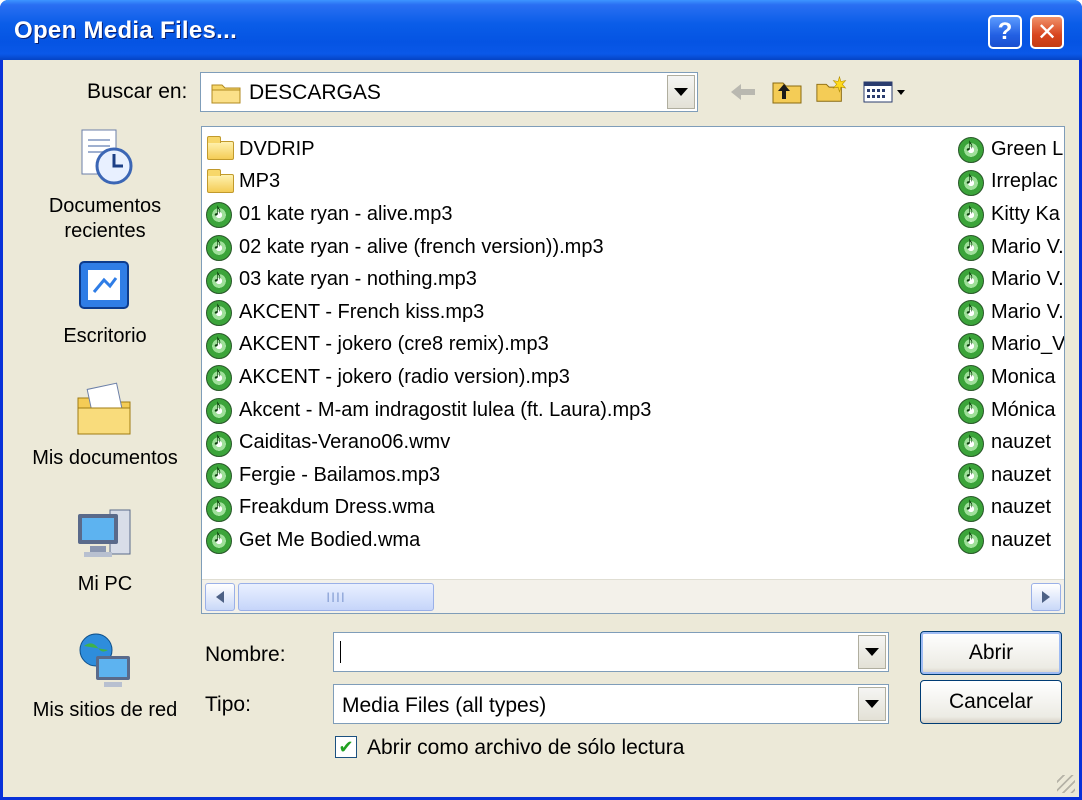 Image resolution: width=1082 pixels, height=800 pixels. Describe the element at coordinates (105, 157) in the screenshot. I see `recent-documents-icon` at that location.